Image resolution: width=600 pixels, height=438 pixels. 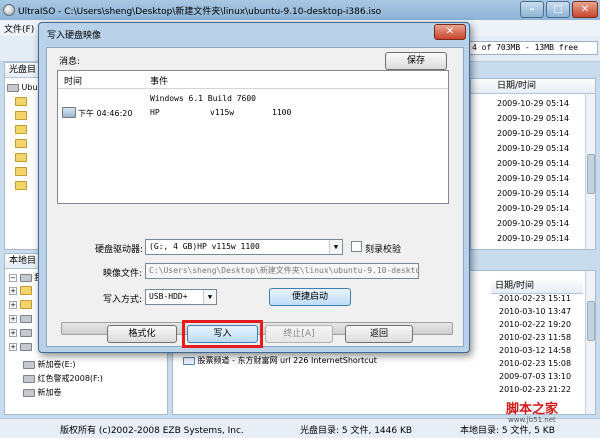 I want to click on local-file-date: 2010-03-12 14:58, so click(x=535, y=350).